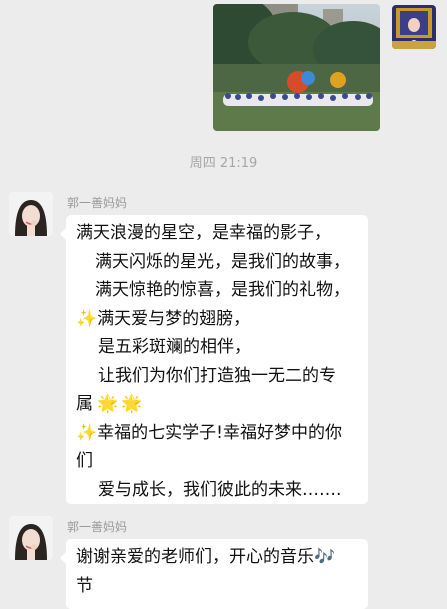  I want to click on my-avatar, so click(414, 27).